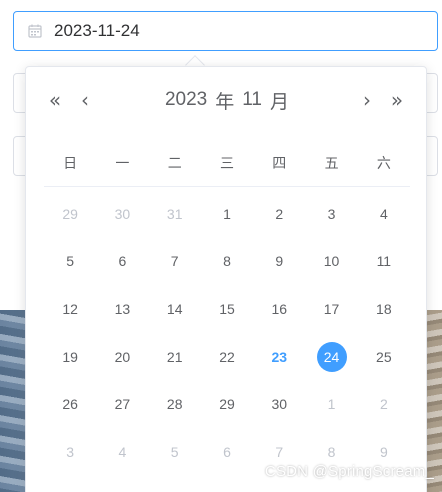  I want to click on date-cell: 14, so click(175, 309).